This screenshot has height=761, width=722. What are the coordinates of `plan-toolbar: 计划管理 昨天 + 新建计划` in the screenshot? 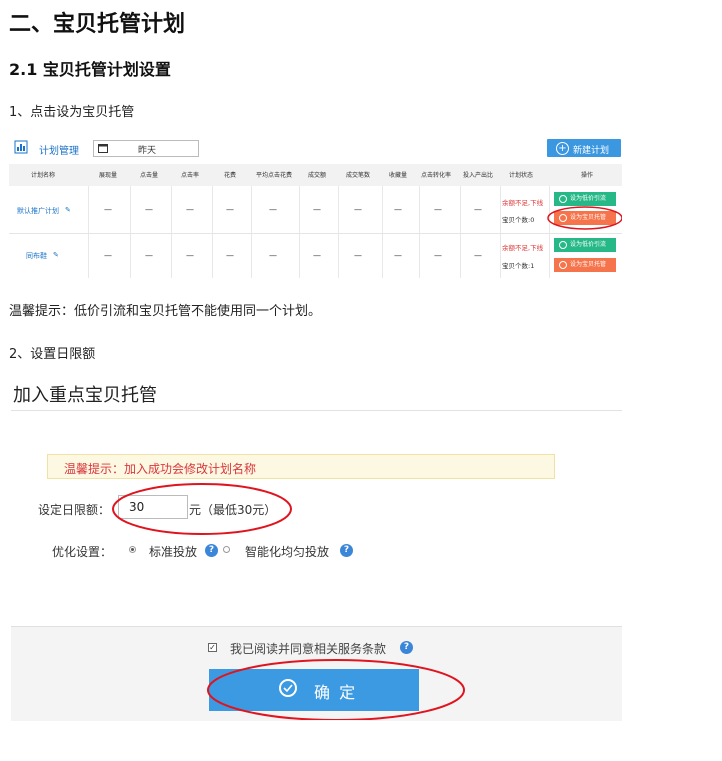 It's located at (315, 149).